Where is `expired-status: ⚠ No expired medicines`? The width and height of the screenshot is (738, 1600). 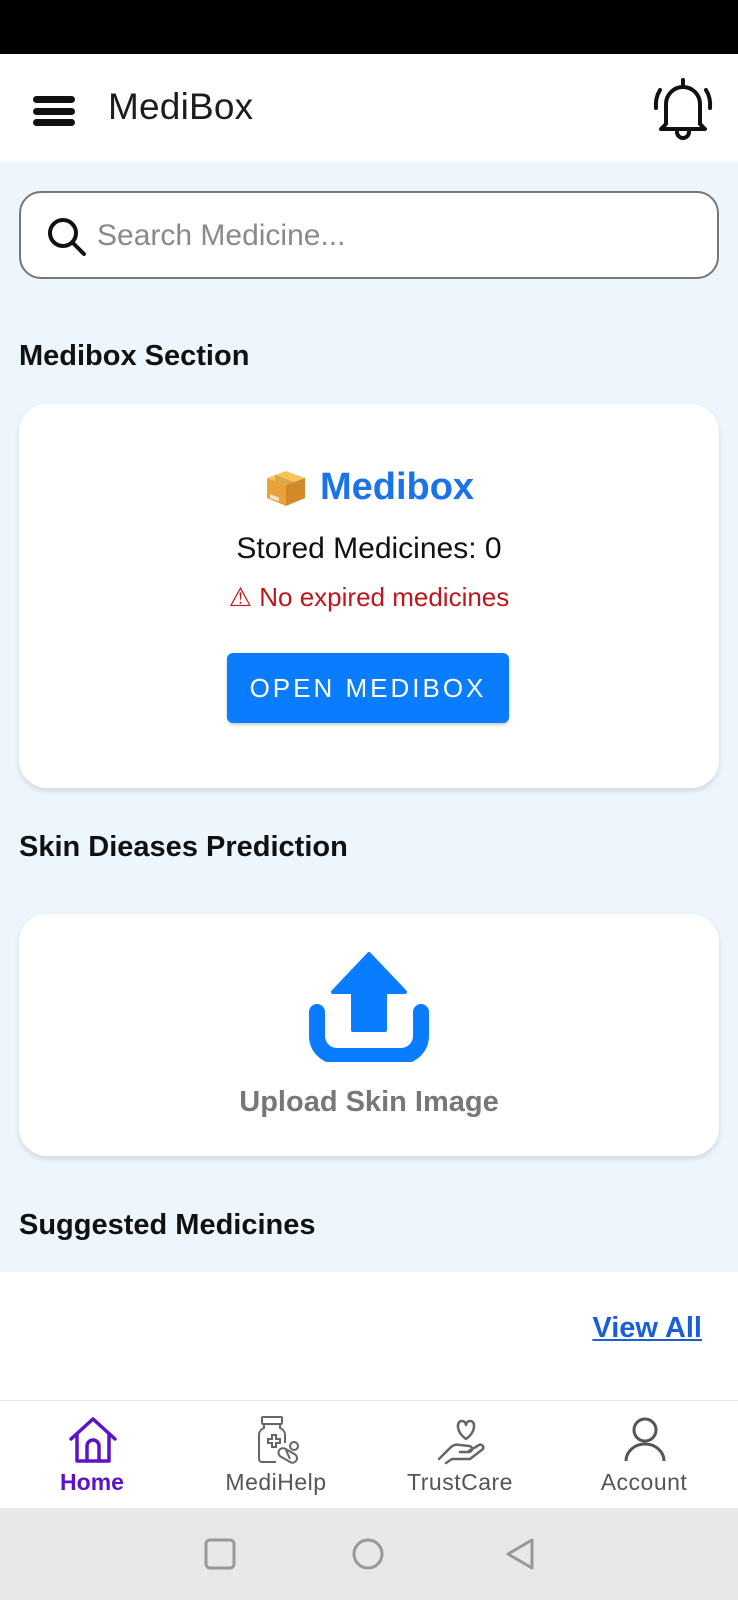
expired-status: ⚠ No expired medicines is located at coordinates (369, 597).